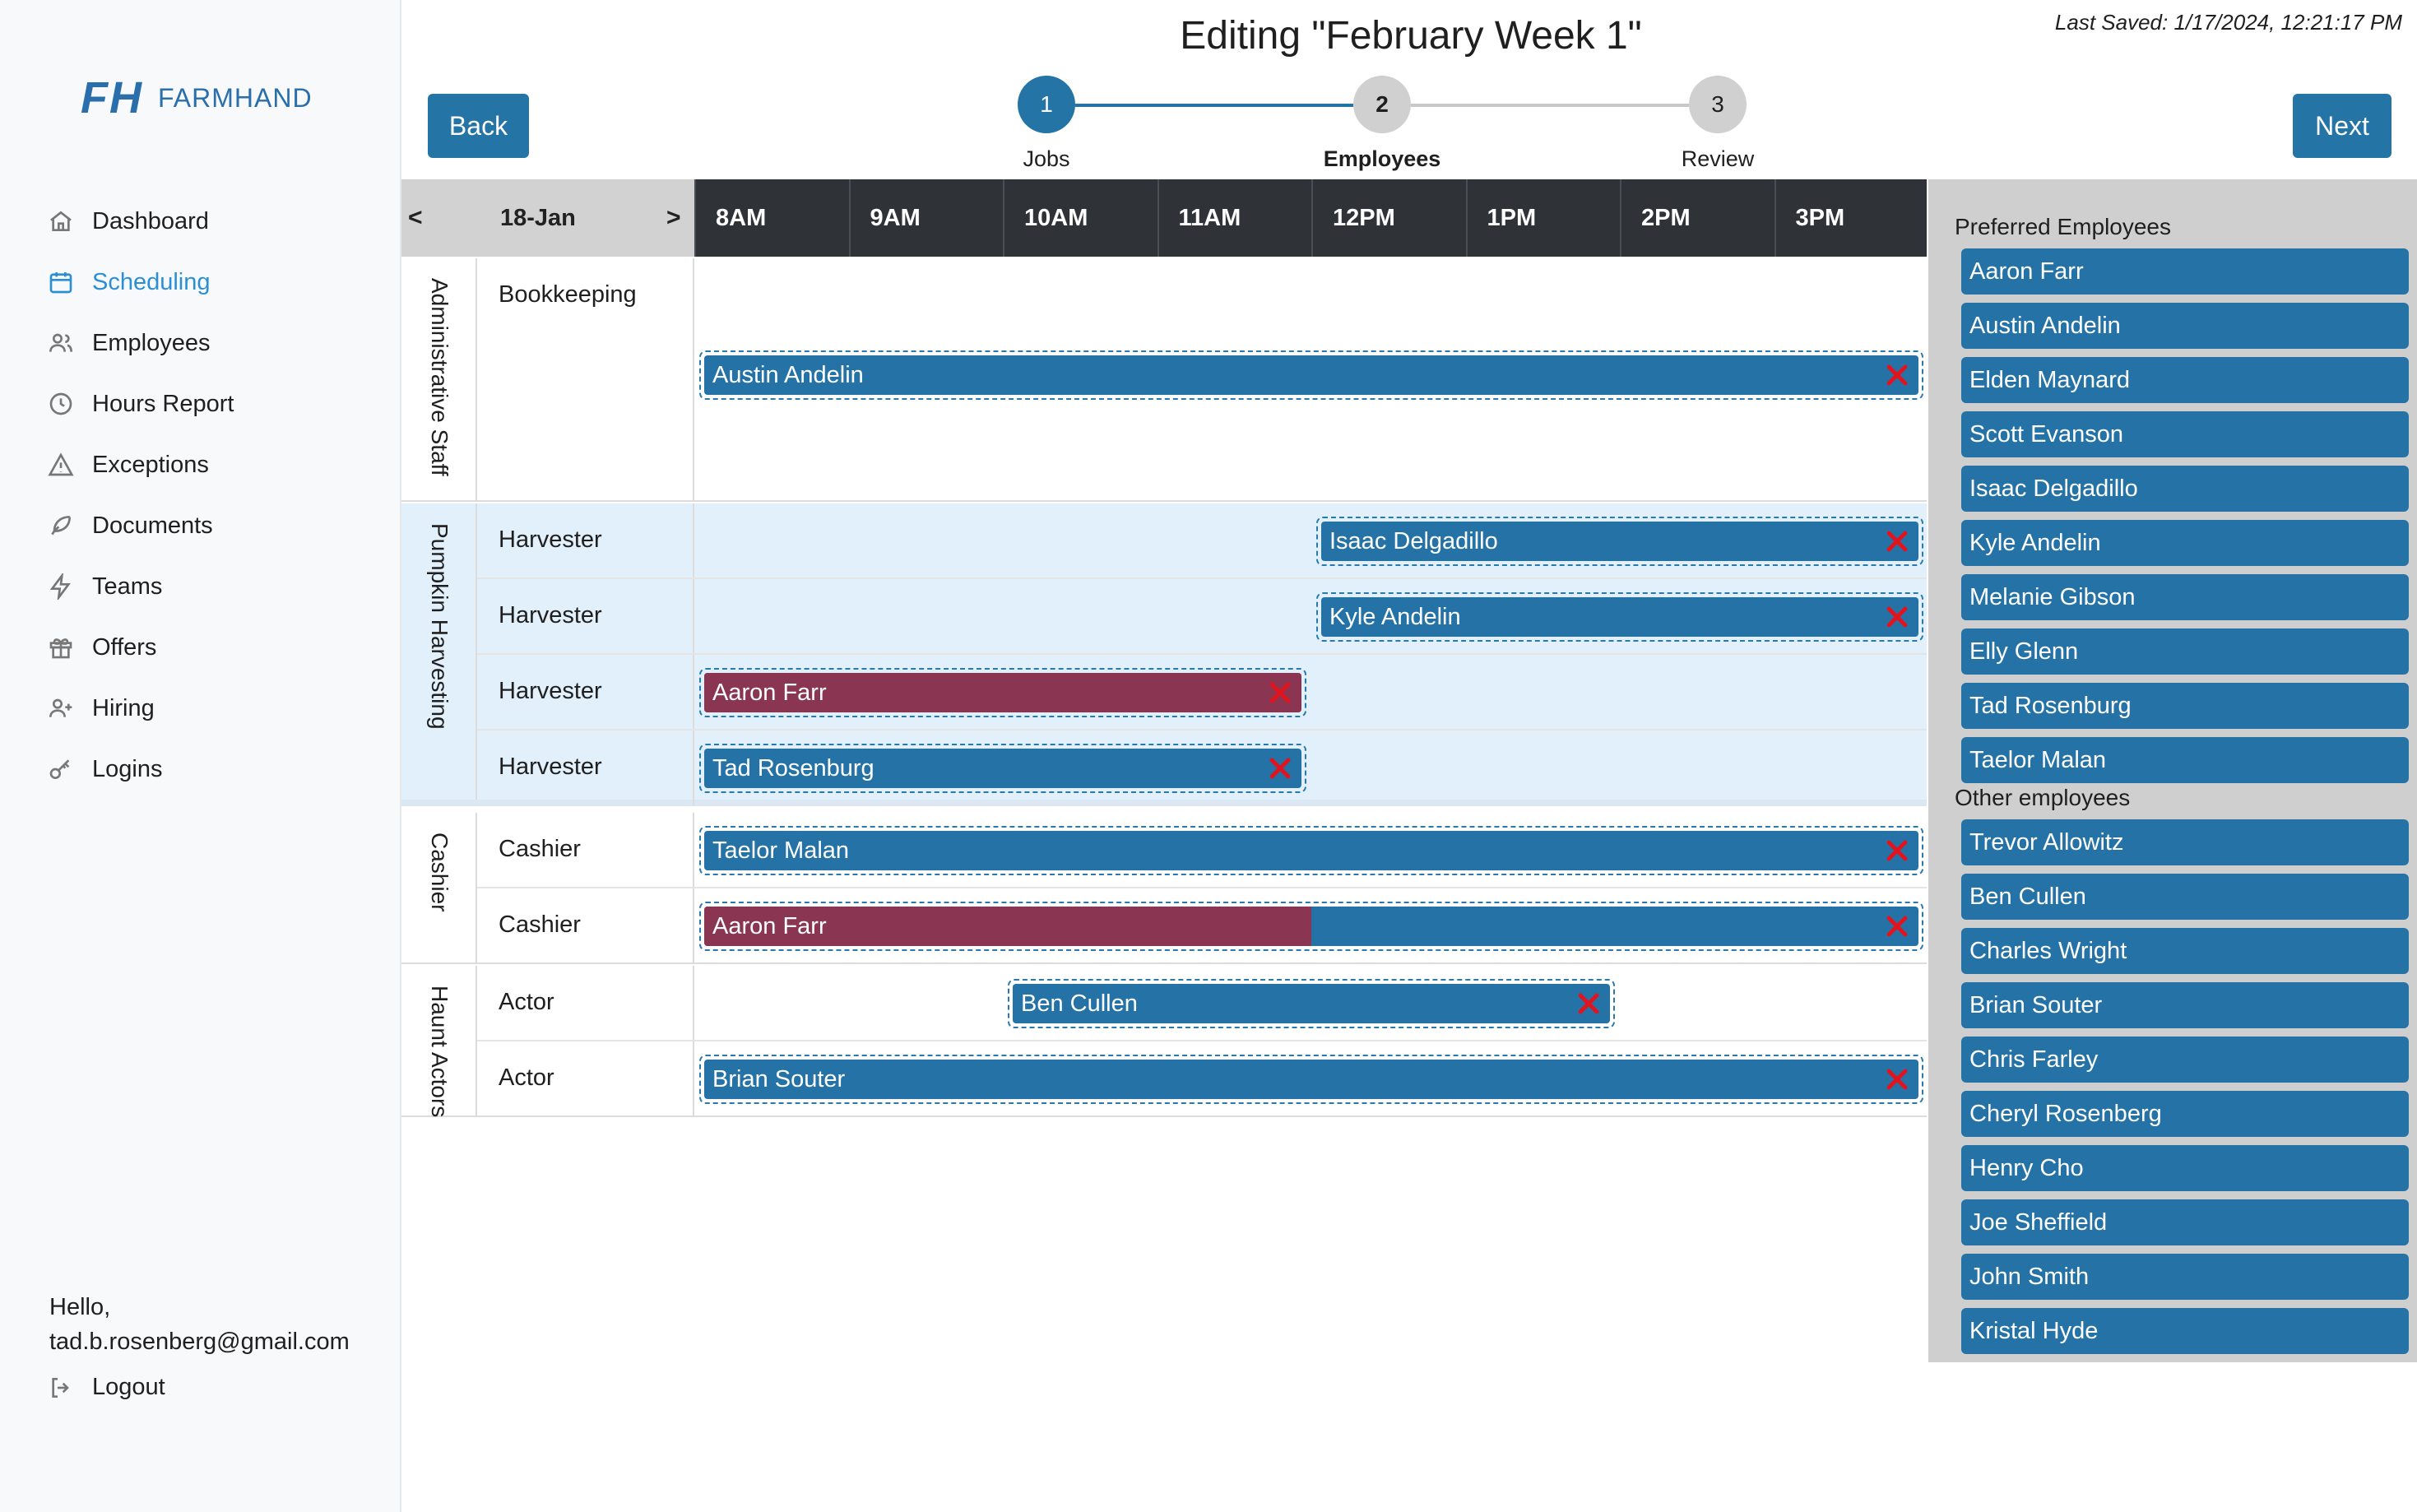 This screenshot has height=1512, width=2417. Describe the element at coordinates (1311, 850) in the screenshot. I see `shift-block: Taelor Malan` at that location.